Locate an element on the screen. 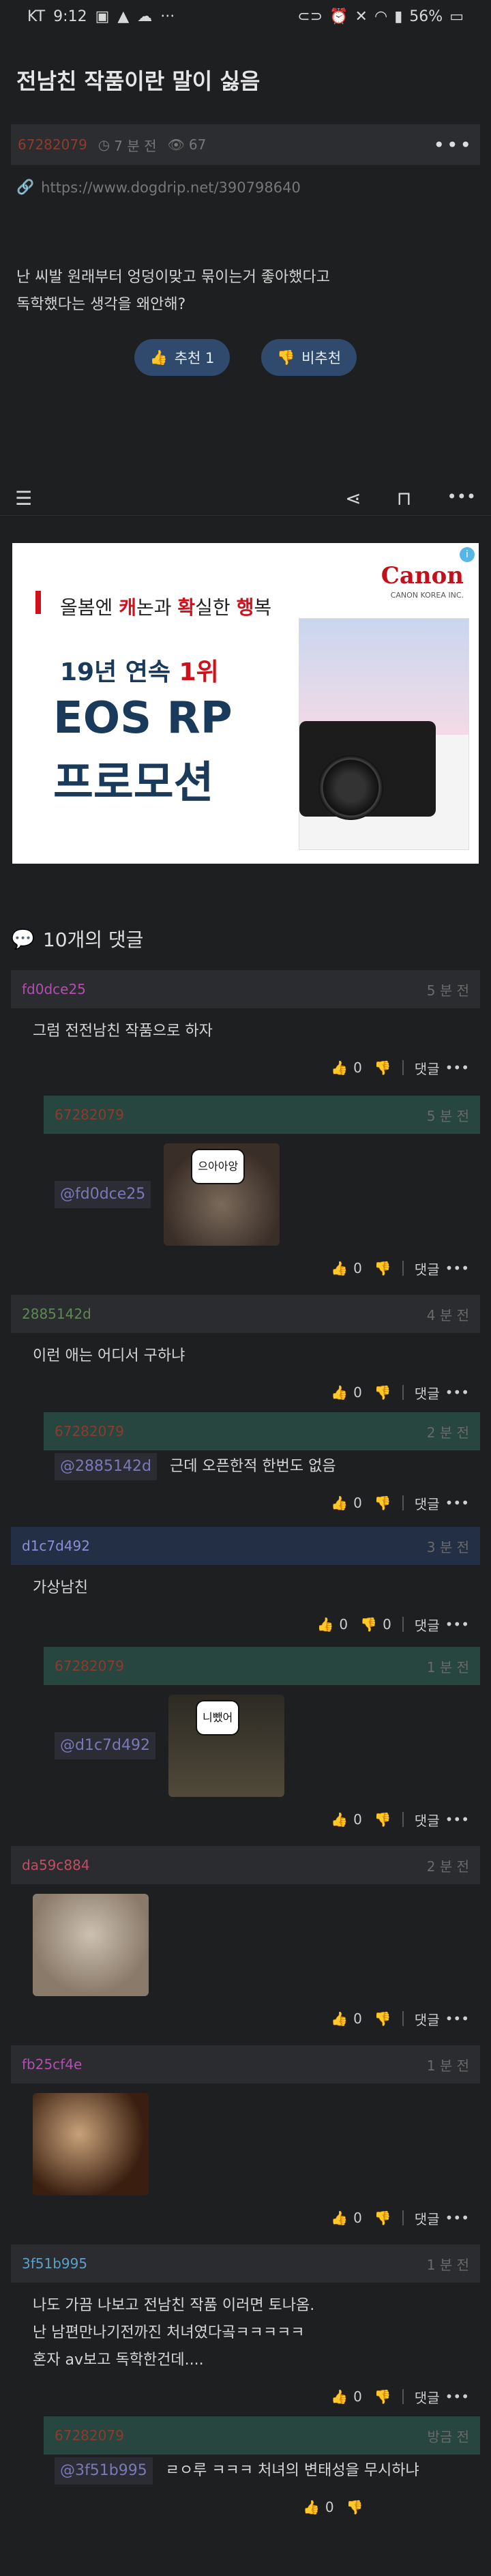 The width and height of the screenshot is (491, 2576). post-views: 67 is located at coordinates (197, 144).